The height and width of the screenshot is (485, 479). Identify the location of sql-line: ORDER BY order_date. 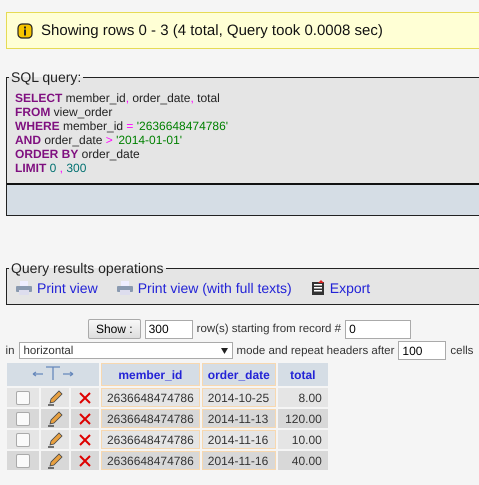
(77, 154).